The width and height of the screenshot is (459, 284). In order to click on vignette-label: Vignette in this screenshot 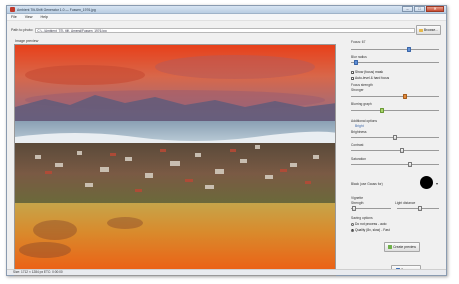, I will do `click(357, 198)`.